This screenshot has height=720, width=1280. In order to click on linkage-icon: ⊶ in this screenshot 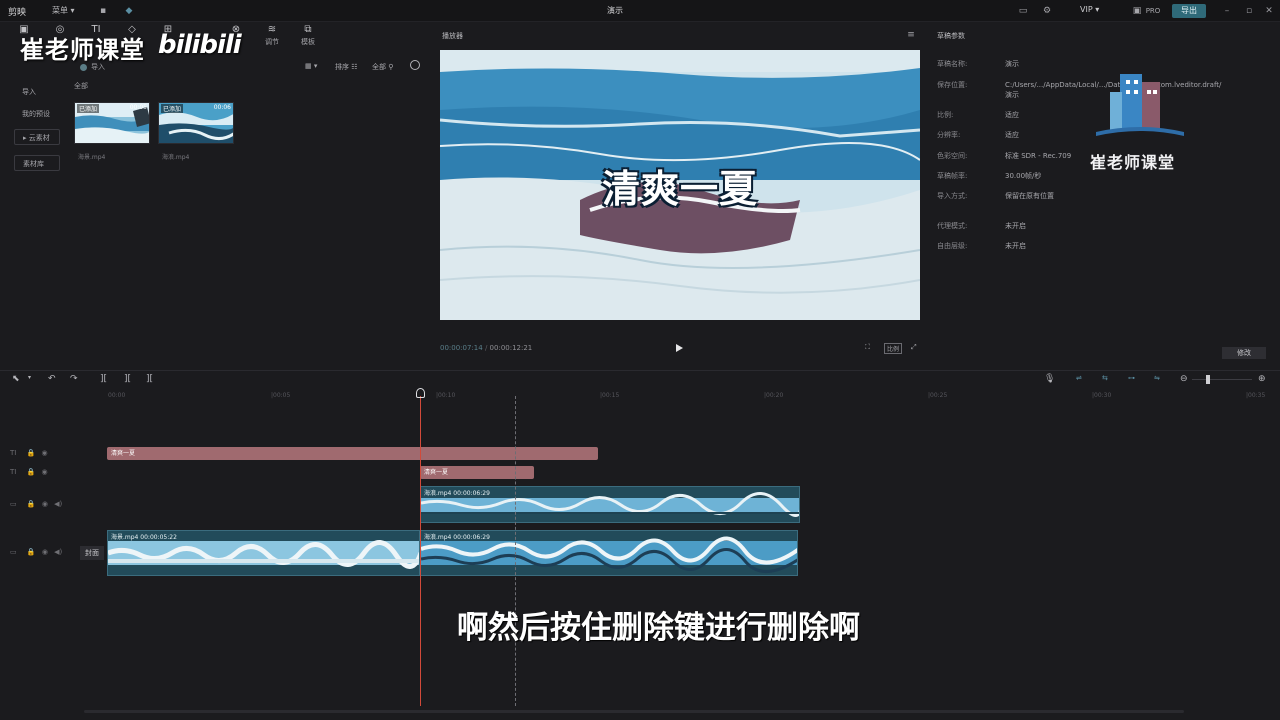, I will do `click(1131, 378)`.